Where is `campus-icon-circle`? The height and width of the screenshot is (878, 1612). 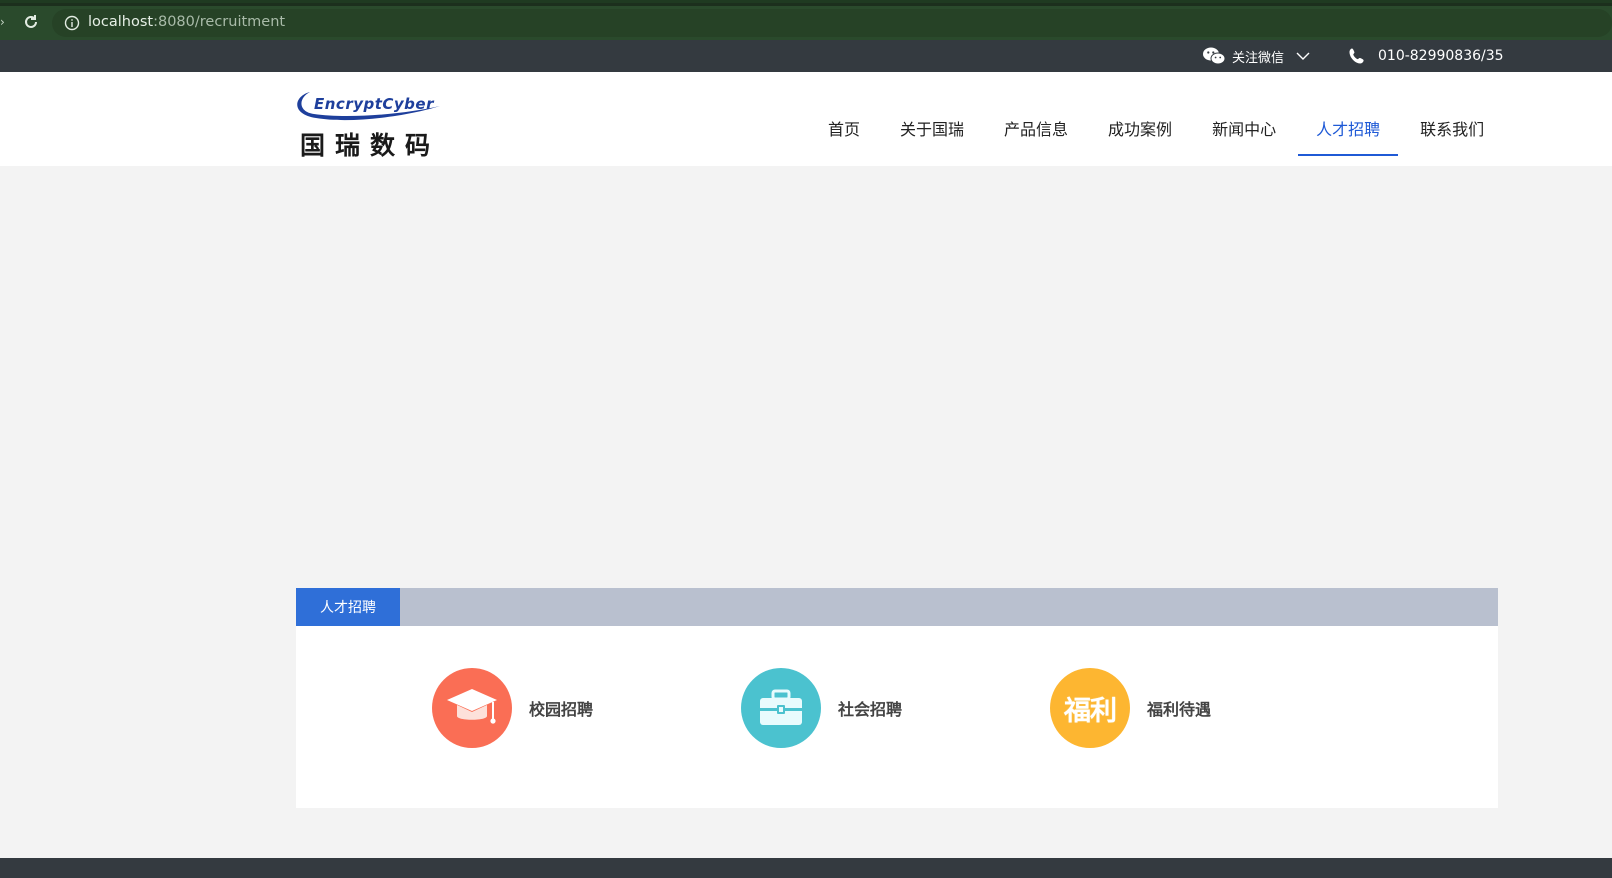
campus-icon-circle is located at coordinates (472, 708).